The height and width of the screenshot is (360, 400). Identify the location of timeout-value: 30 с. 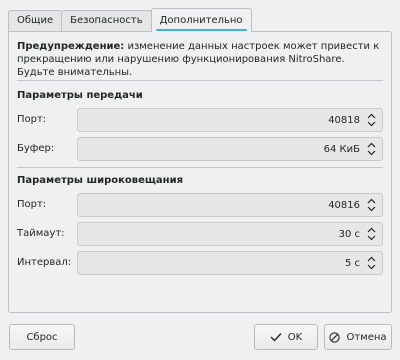
(349, 234).